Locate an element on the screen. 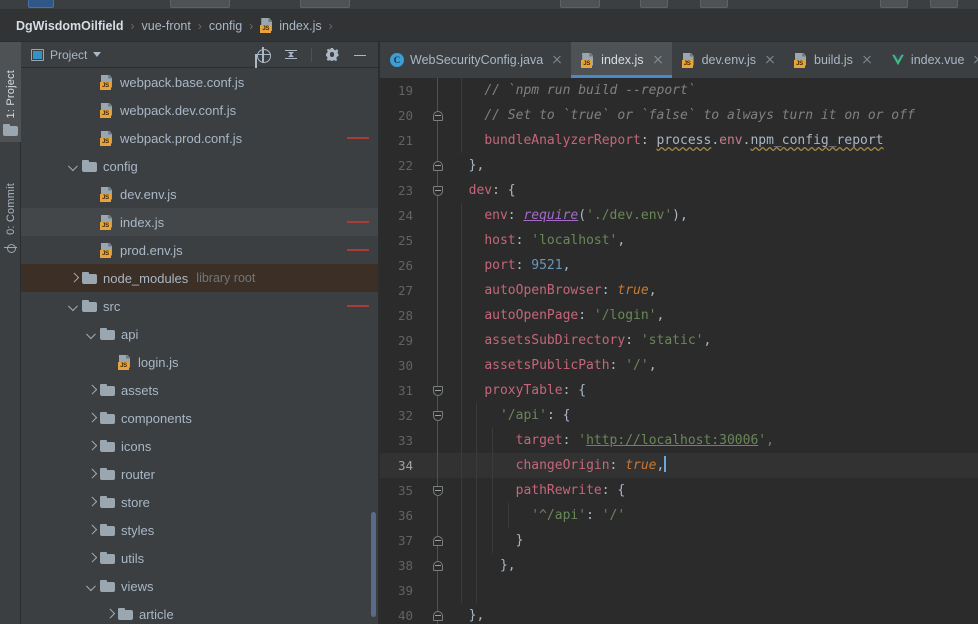 This screenshot has height=624, width=978. tree-item-webpack-base-conf-js: JS webpack.base.conf.js is located at coordinates (199, 82).